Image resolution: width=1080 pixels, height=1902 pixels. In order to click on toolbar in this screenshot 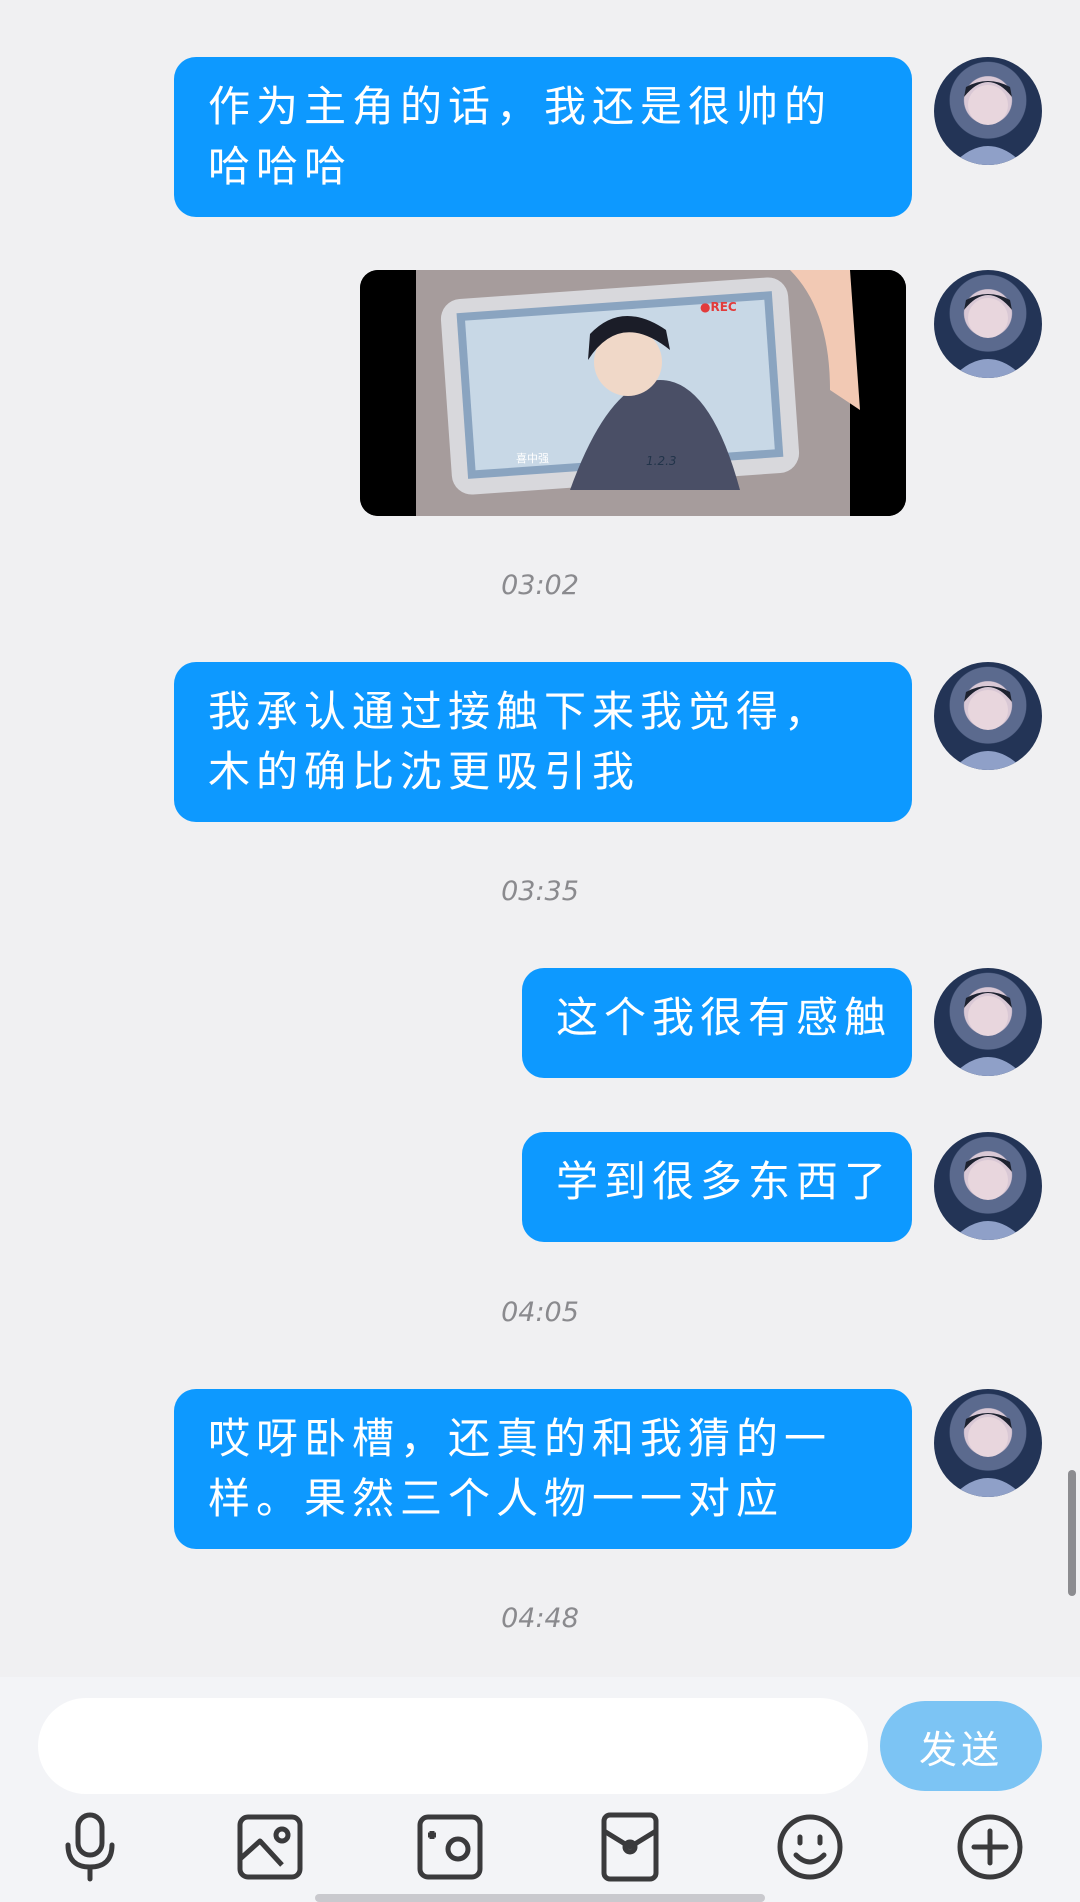, I will do `click(540, 1854)`.